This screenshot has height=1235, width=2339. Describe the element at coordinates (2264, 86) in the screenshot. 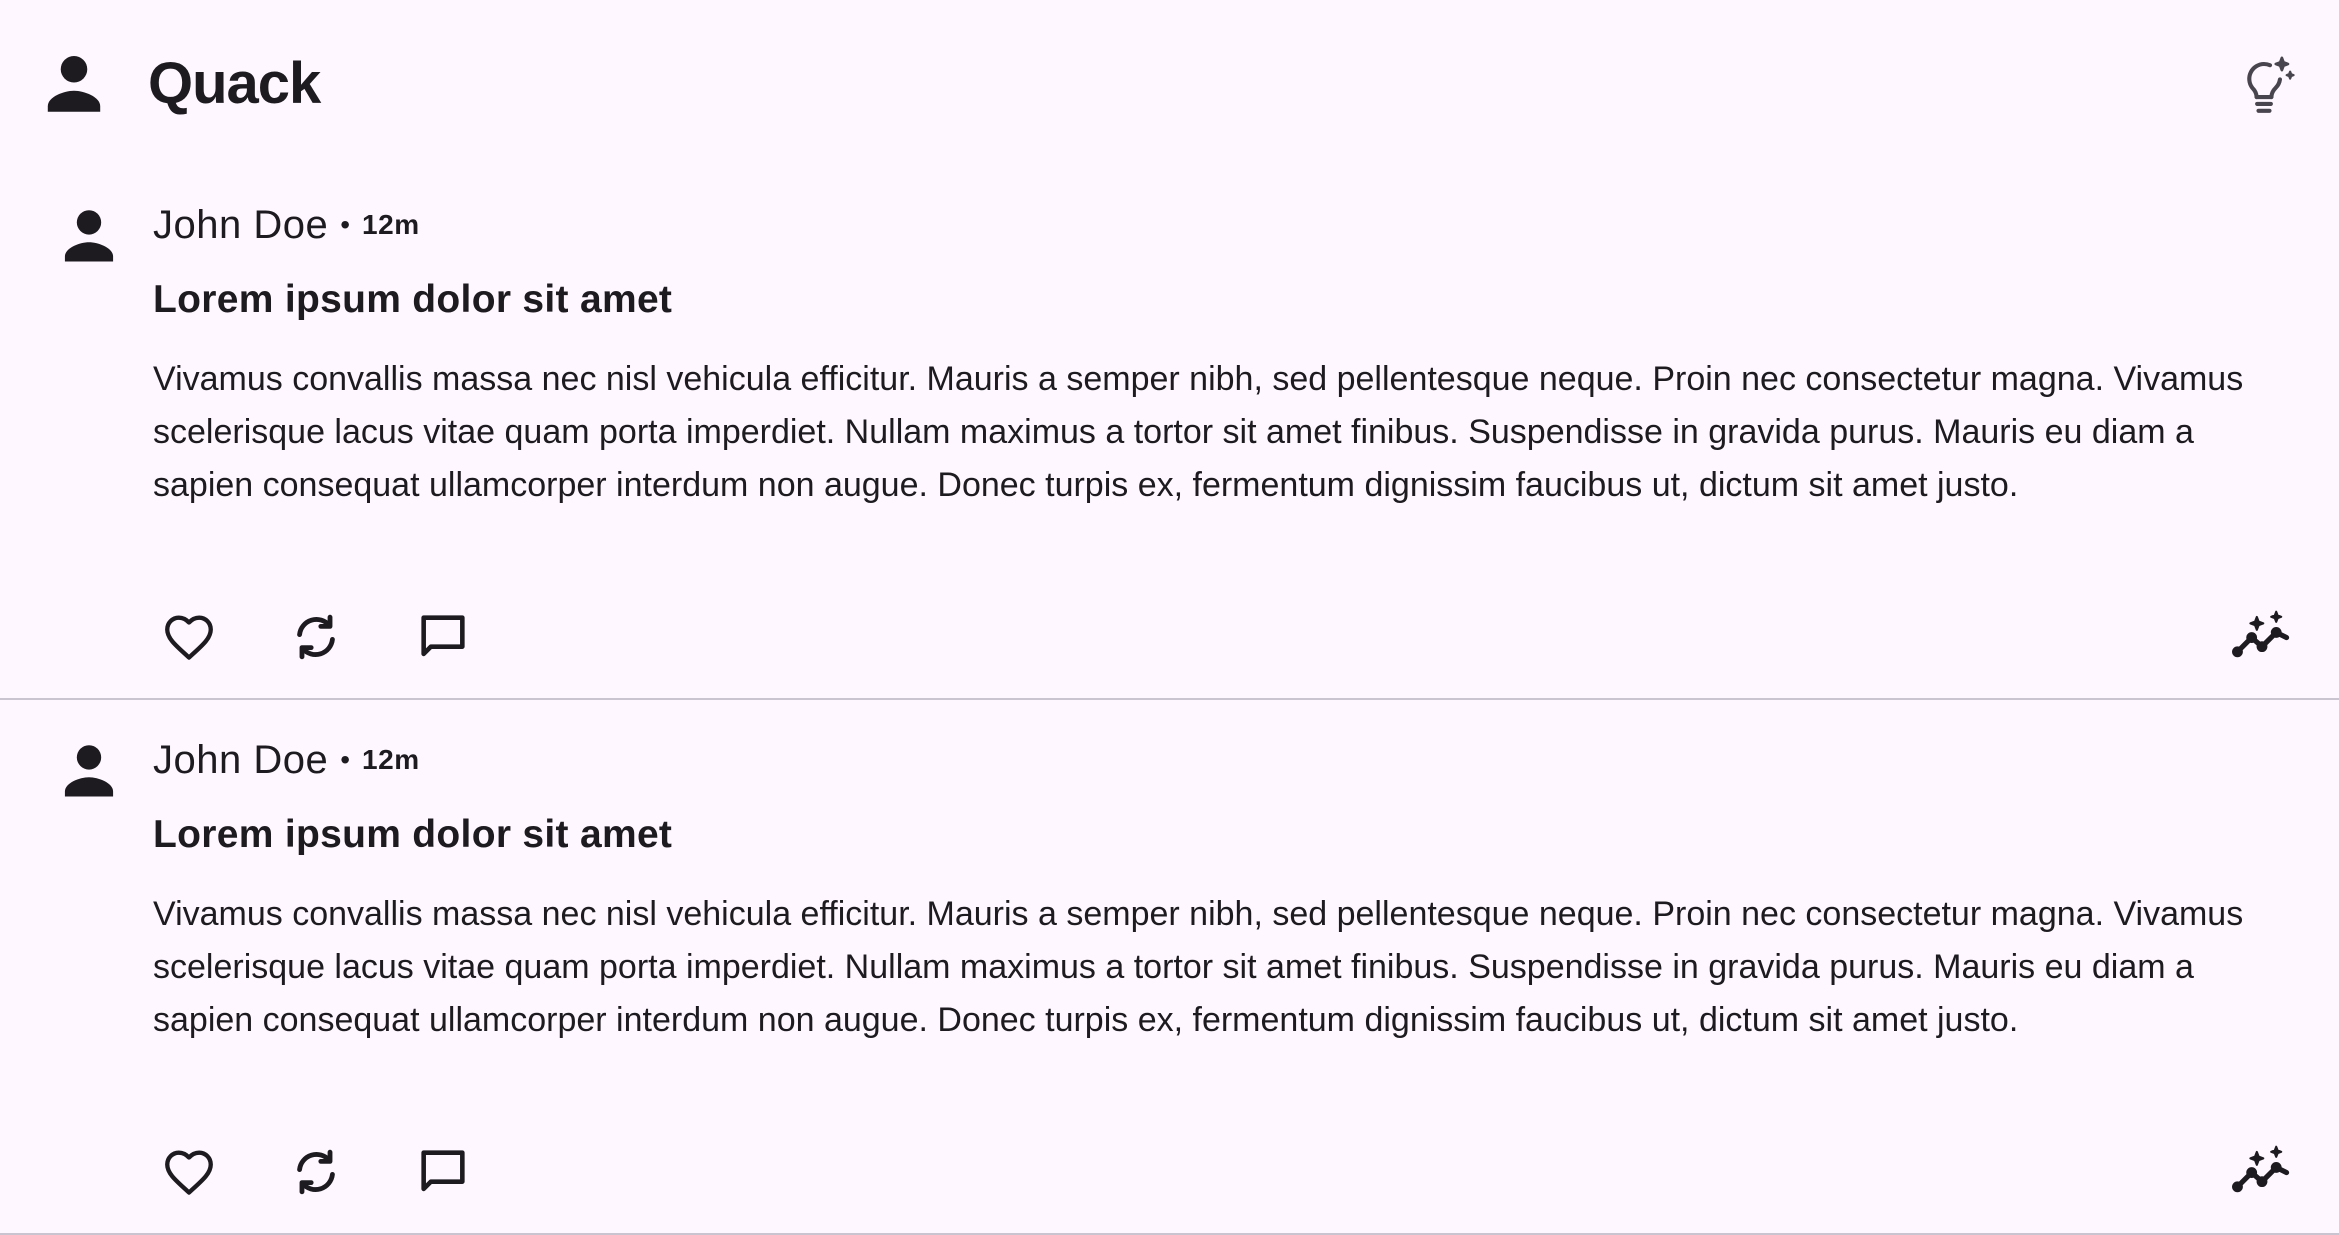

I see `lightbulb-sparkle-icon` at that location.